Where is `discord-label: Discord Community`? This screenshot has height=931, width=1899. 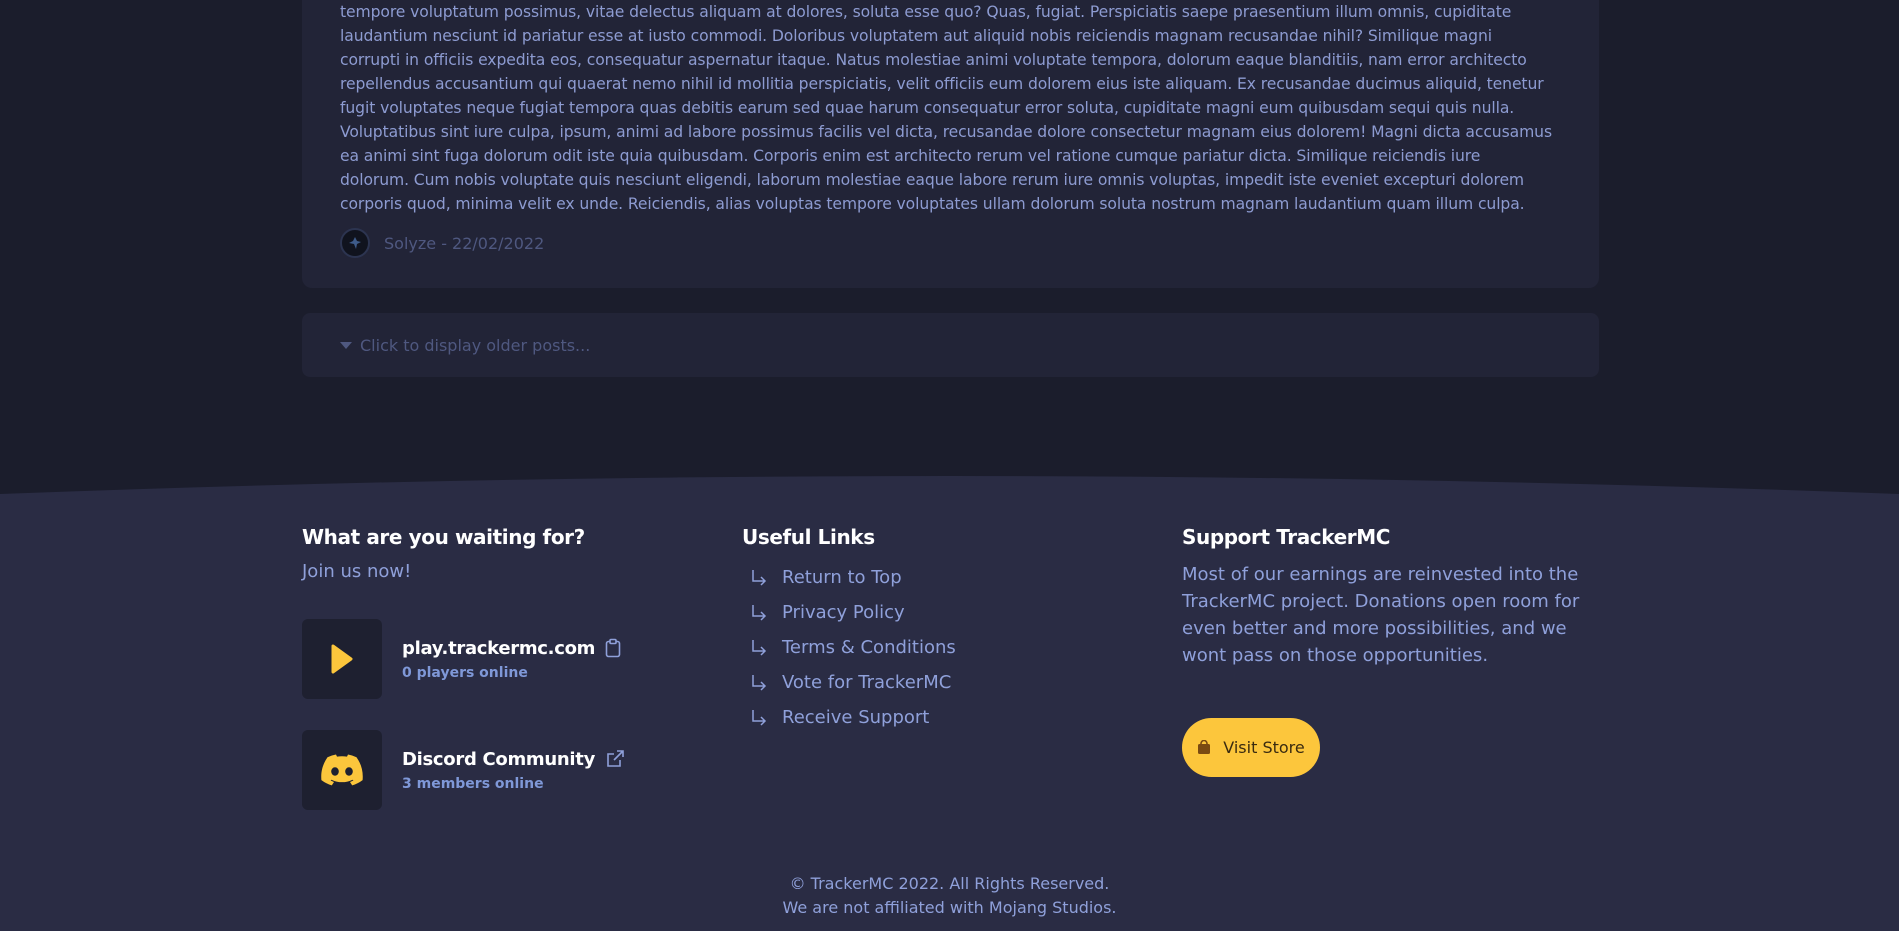
discord-label: Discord Community is located at coordinates (499, 759).